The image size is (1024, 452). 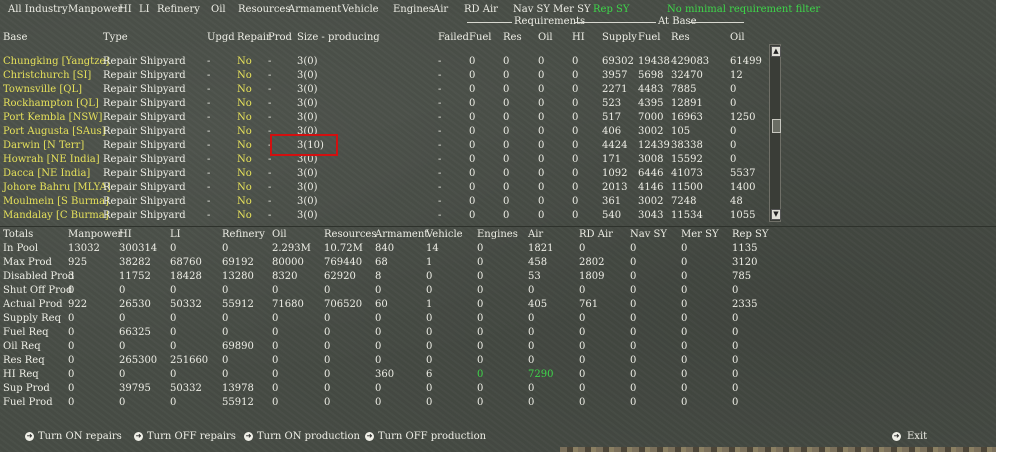 I want to click on base-name: Darwin [N Terr], so click(x=43, y=146).